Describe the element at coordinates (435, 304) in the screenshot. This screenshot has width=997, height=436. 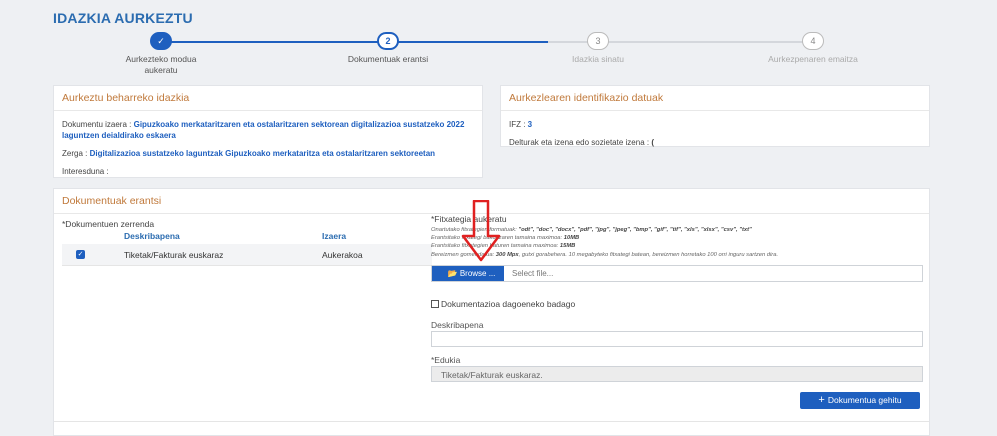
I see `already-have-docs-checkbox` at that location.